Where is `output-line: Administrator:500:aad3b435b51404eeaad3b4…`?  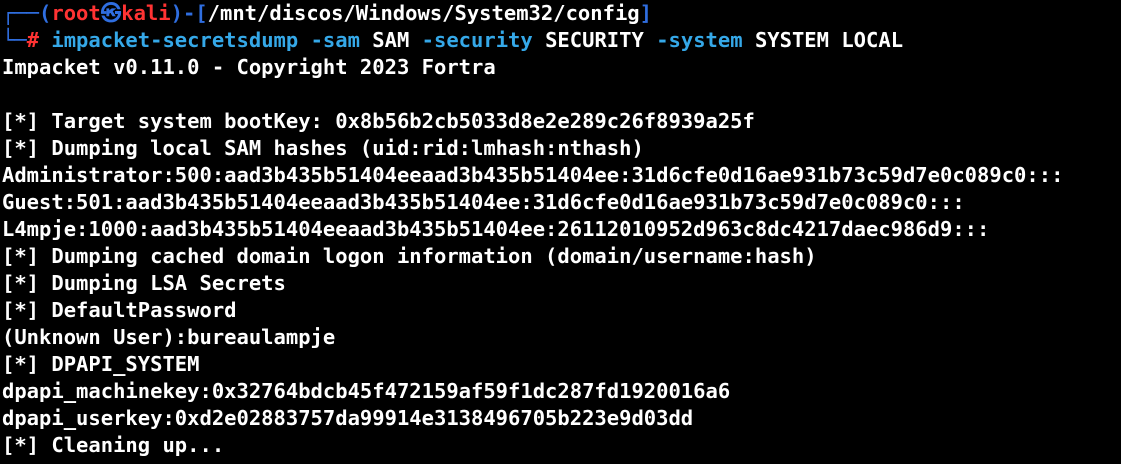 output-line: Administrator:500:aad3b435b51404eeaad3b4… is located at coordinates (533, 175).